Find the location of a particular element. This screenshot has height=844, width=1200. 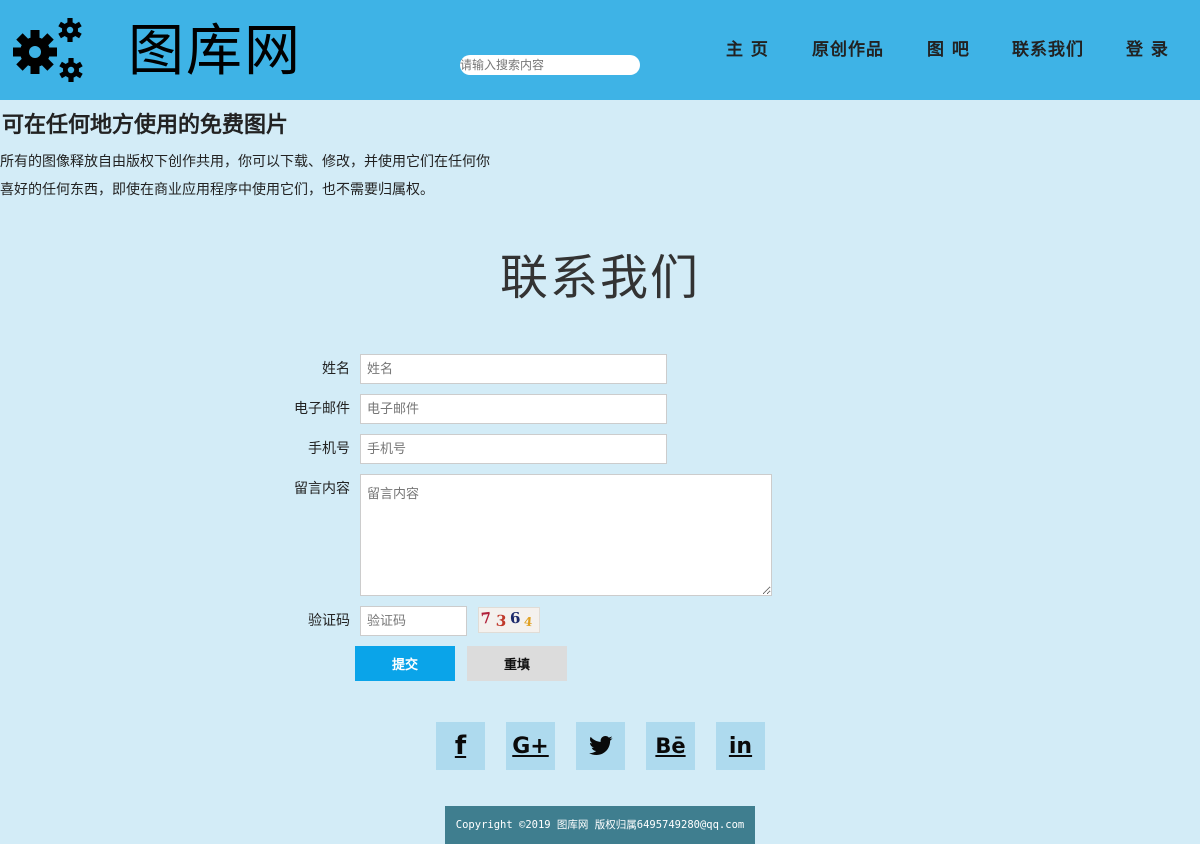

captcha-char: 3 is located at coordinates (502, 621).